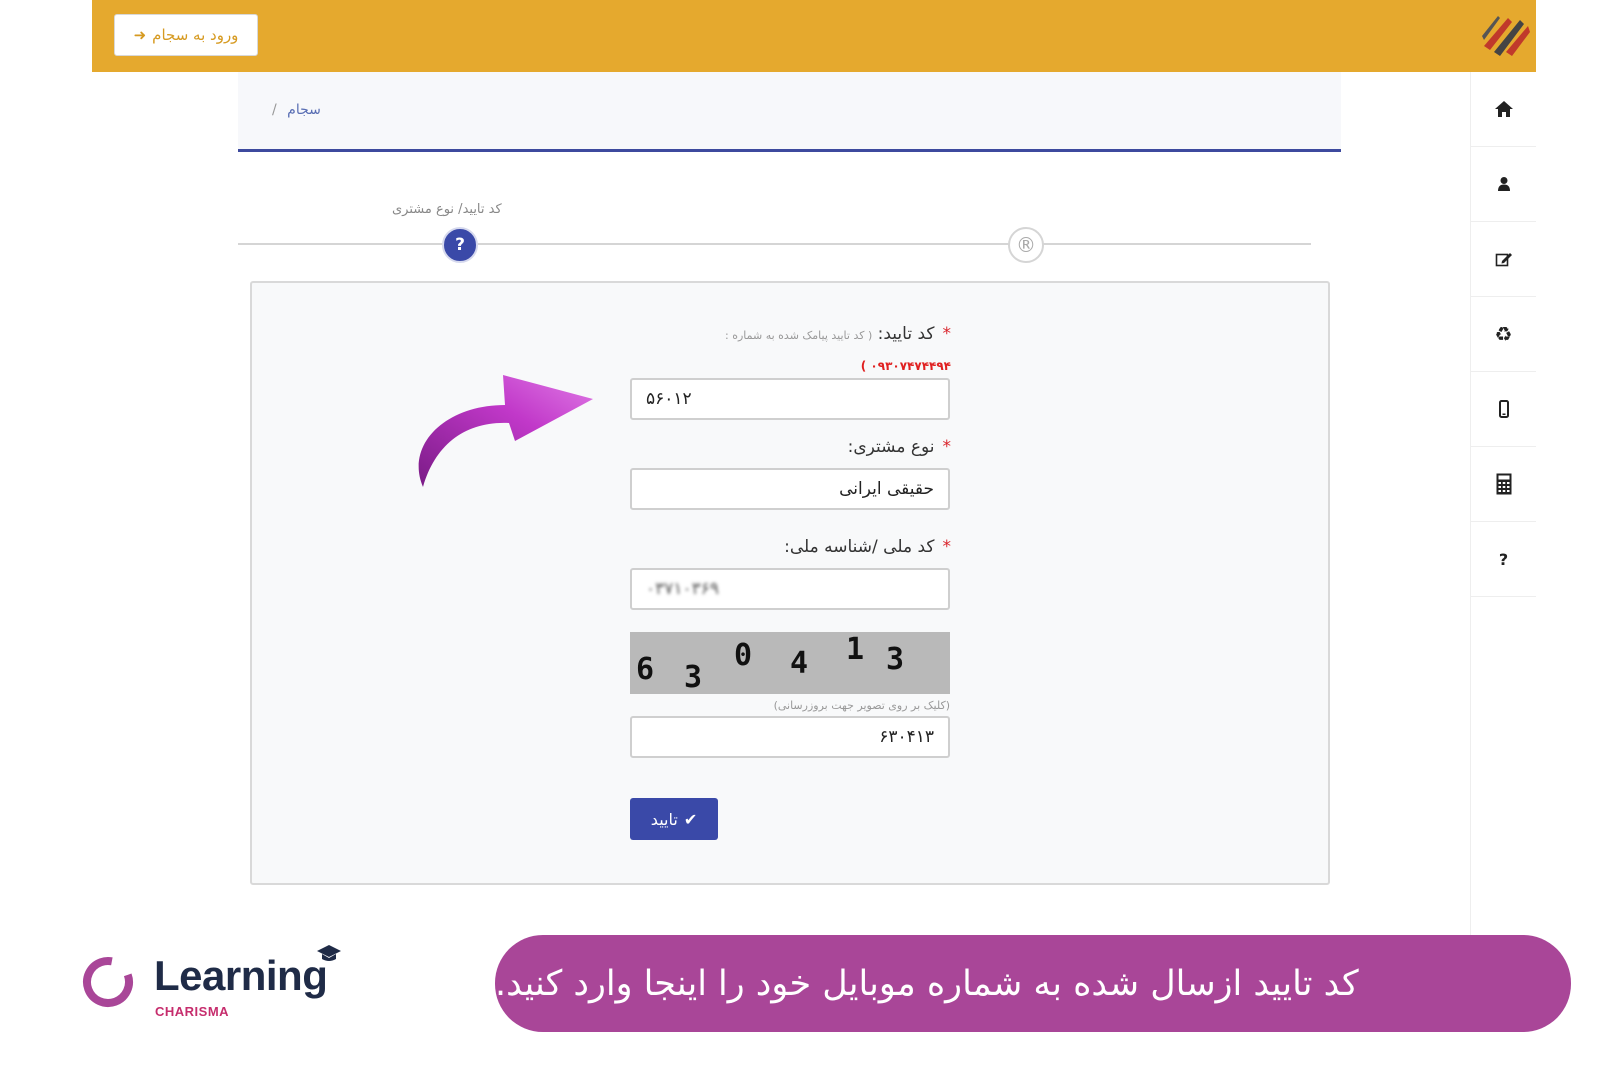 This screenshot has width=1621, height=1080. I want to click on verification-code-value: ۵۶۰۱۲, so click(669, 399).